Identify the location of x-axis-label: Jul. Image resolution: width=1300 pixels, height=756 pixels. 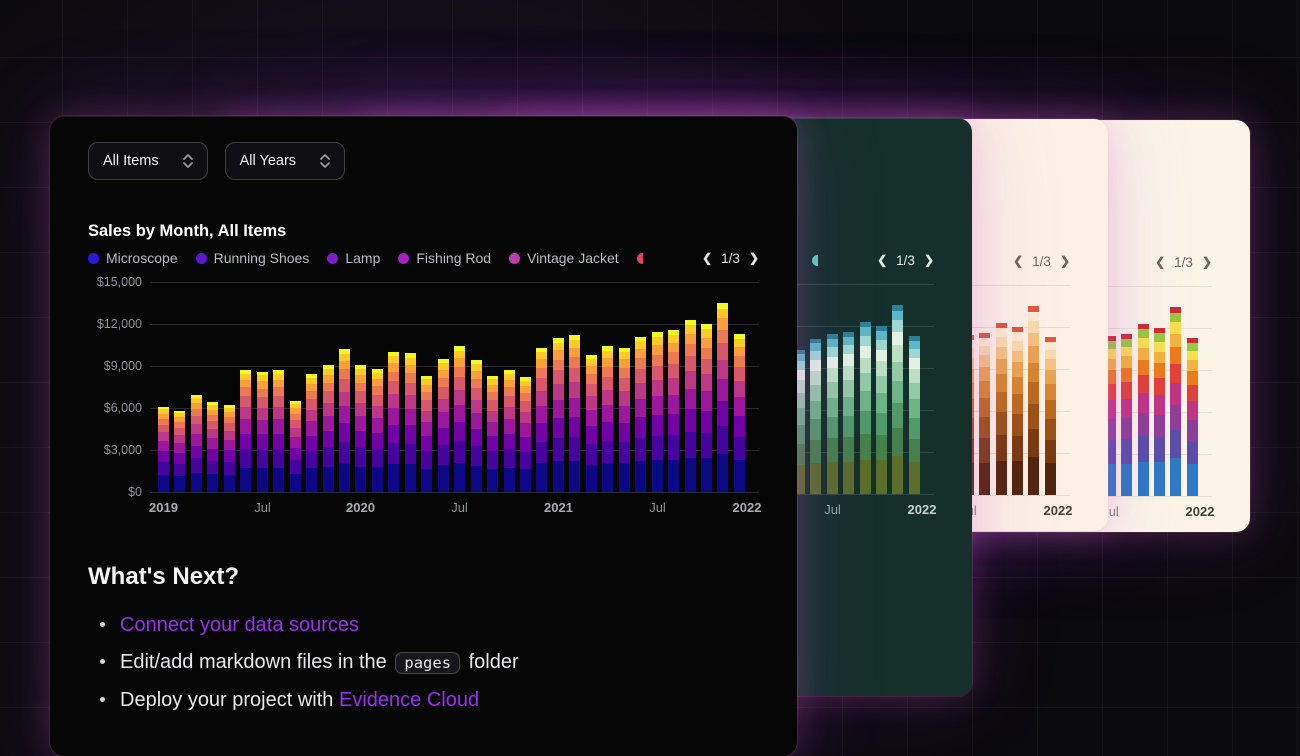
(657, 507).